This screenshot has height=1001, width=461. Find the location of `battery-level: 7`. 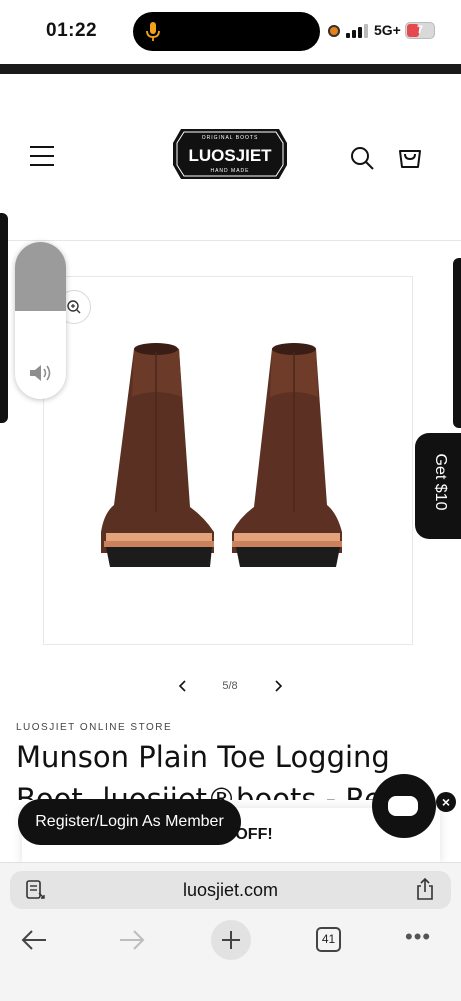

battery-level: 7 is located at coordinates (420, 30).